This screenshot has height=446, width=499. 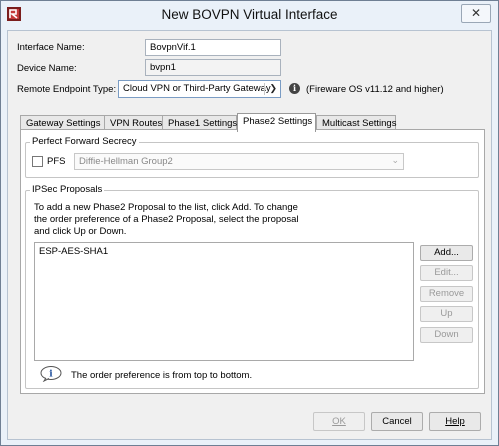 What do you see at coordinates (67, 189) in the screenshot?
I see `ipsec-group-label: IPSec Proposals` at bounding box center [67, 189].